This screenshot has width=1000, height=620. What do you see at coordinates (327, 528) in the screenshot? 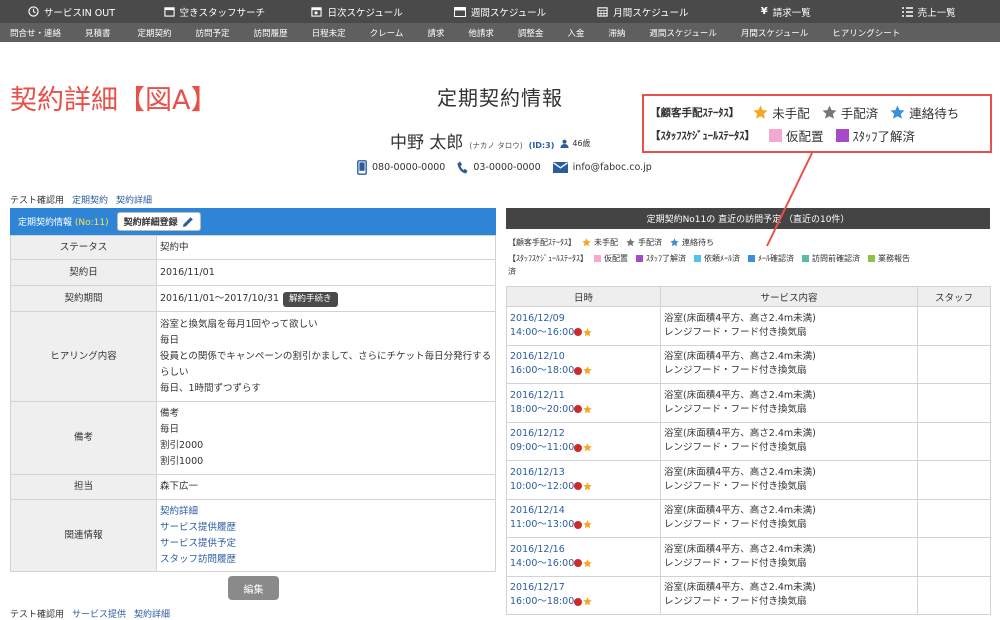
I see `related-link-service-history: サービス提供履歴` at bounding box center [327, 528].